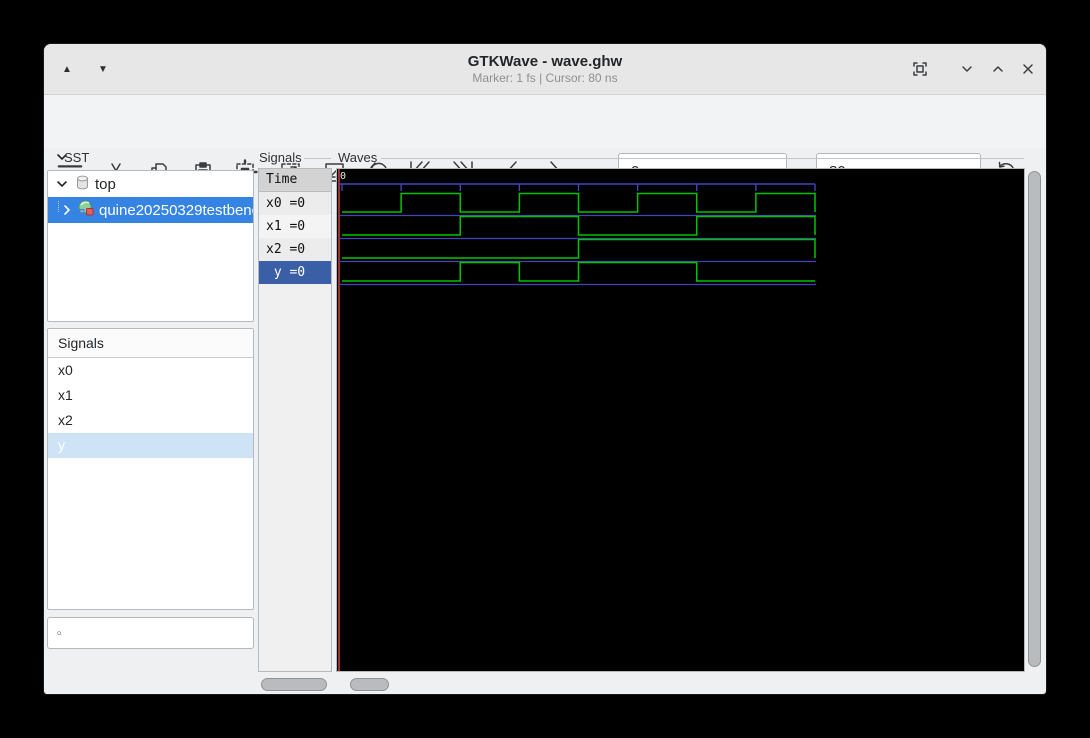 The width and height of the screenshot is (1090, 738). I want to click on module-icon, so click(86, 210).